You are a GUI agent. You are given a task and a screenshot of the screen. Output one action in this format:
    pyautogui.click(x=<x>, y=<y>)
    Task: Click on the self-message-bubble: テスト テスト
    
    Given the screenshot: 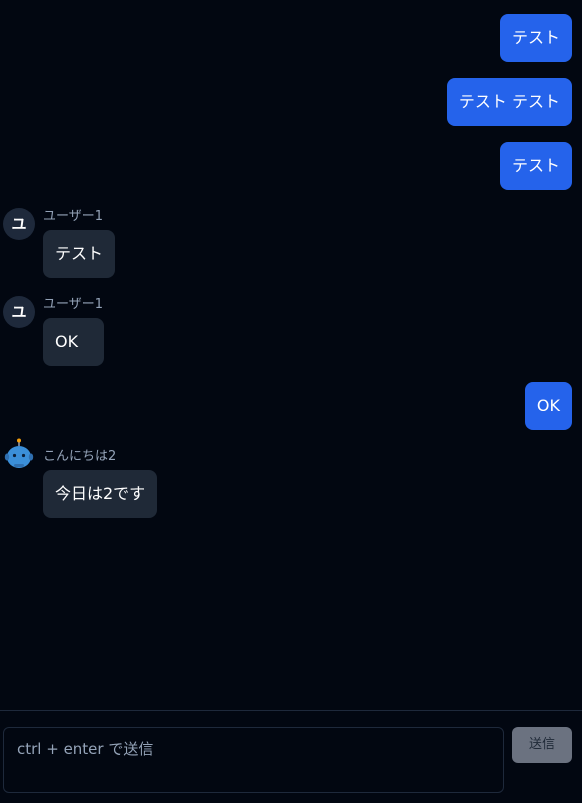 What is the action you would take?
    pyautogui.click(x=509, y=102)
    